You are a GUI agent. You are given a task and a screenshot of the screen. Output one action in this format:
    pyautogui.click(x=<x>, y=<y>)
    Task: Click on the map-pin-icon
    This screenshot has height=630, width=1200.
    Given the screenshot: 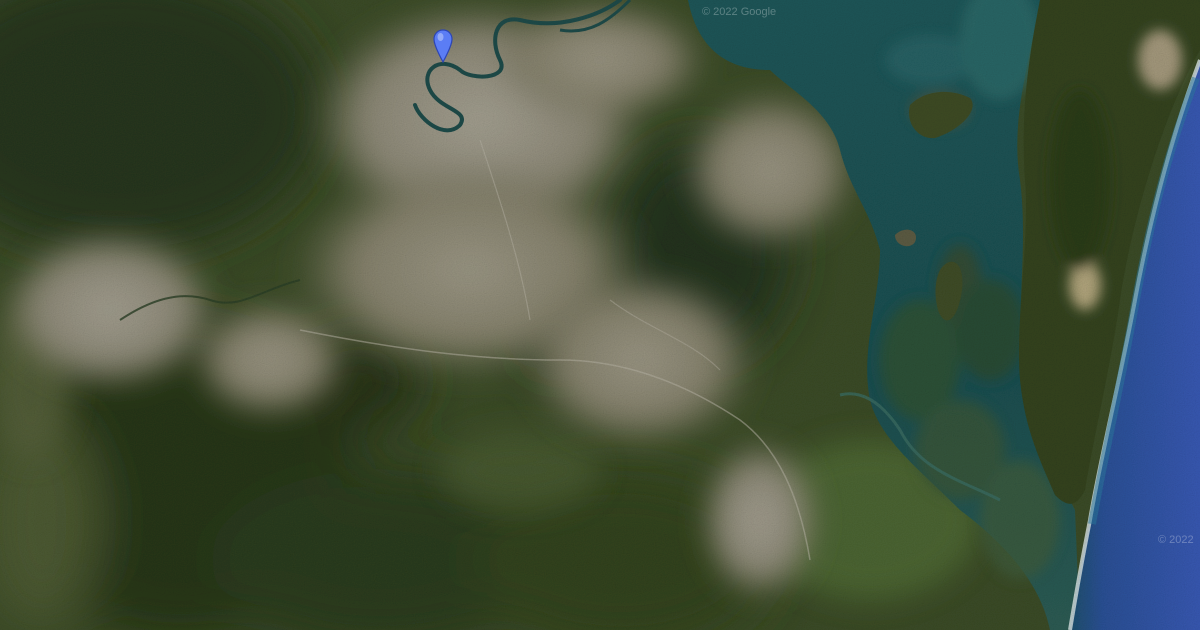 What is the action you would take?
    pyautogui.click(x=443, y=46)
    